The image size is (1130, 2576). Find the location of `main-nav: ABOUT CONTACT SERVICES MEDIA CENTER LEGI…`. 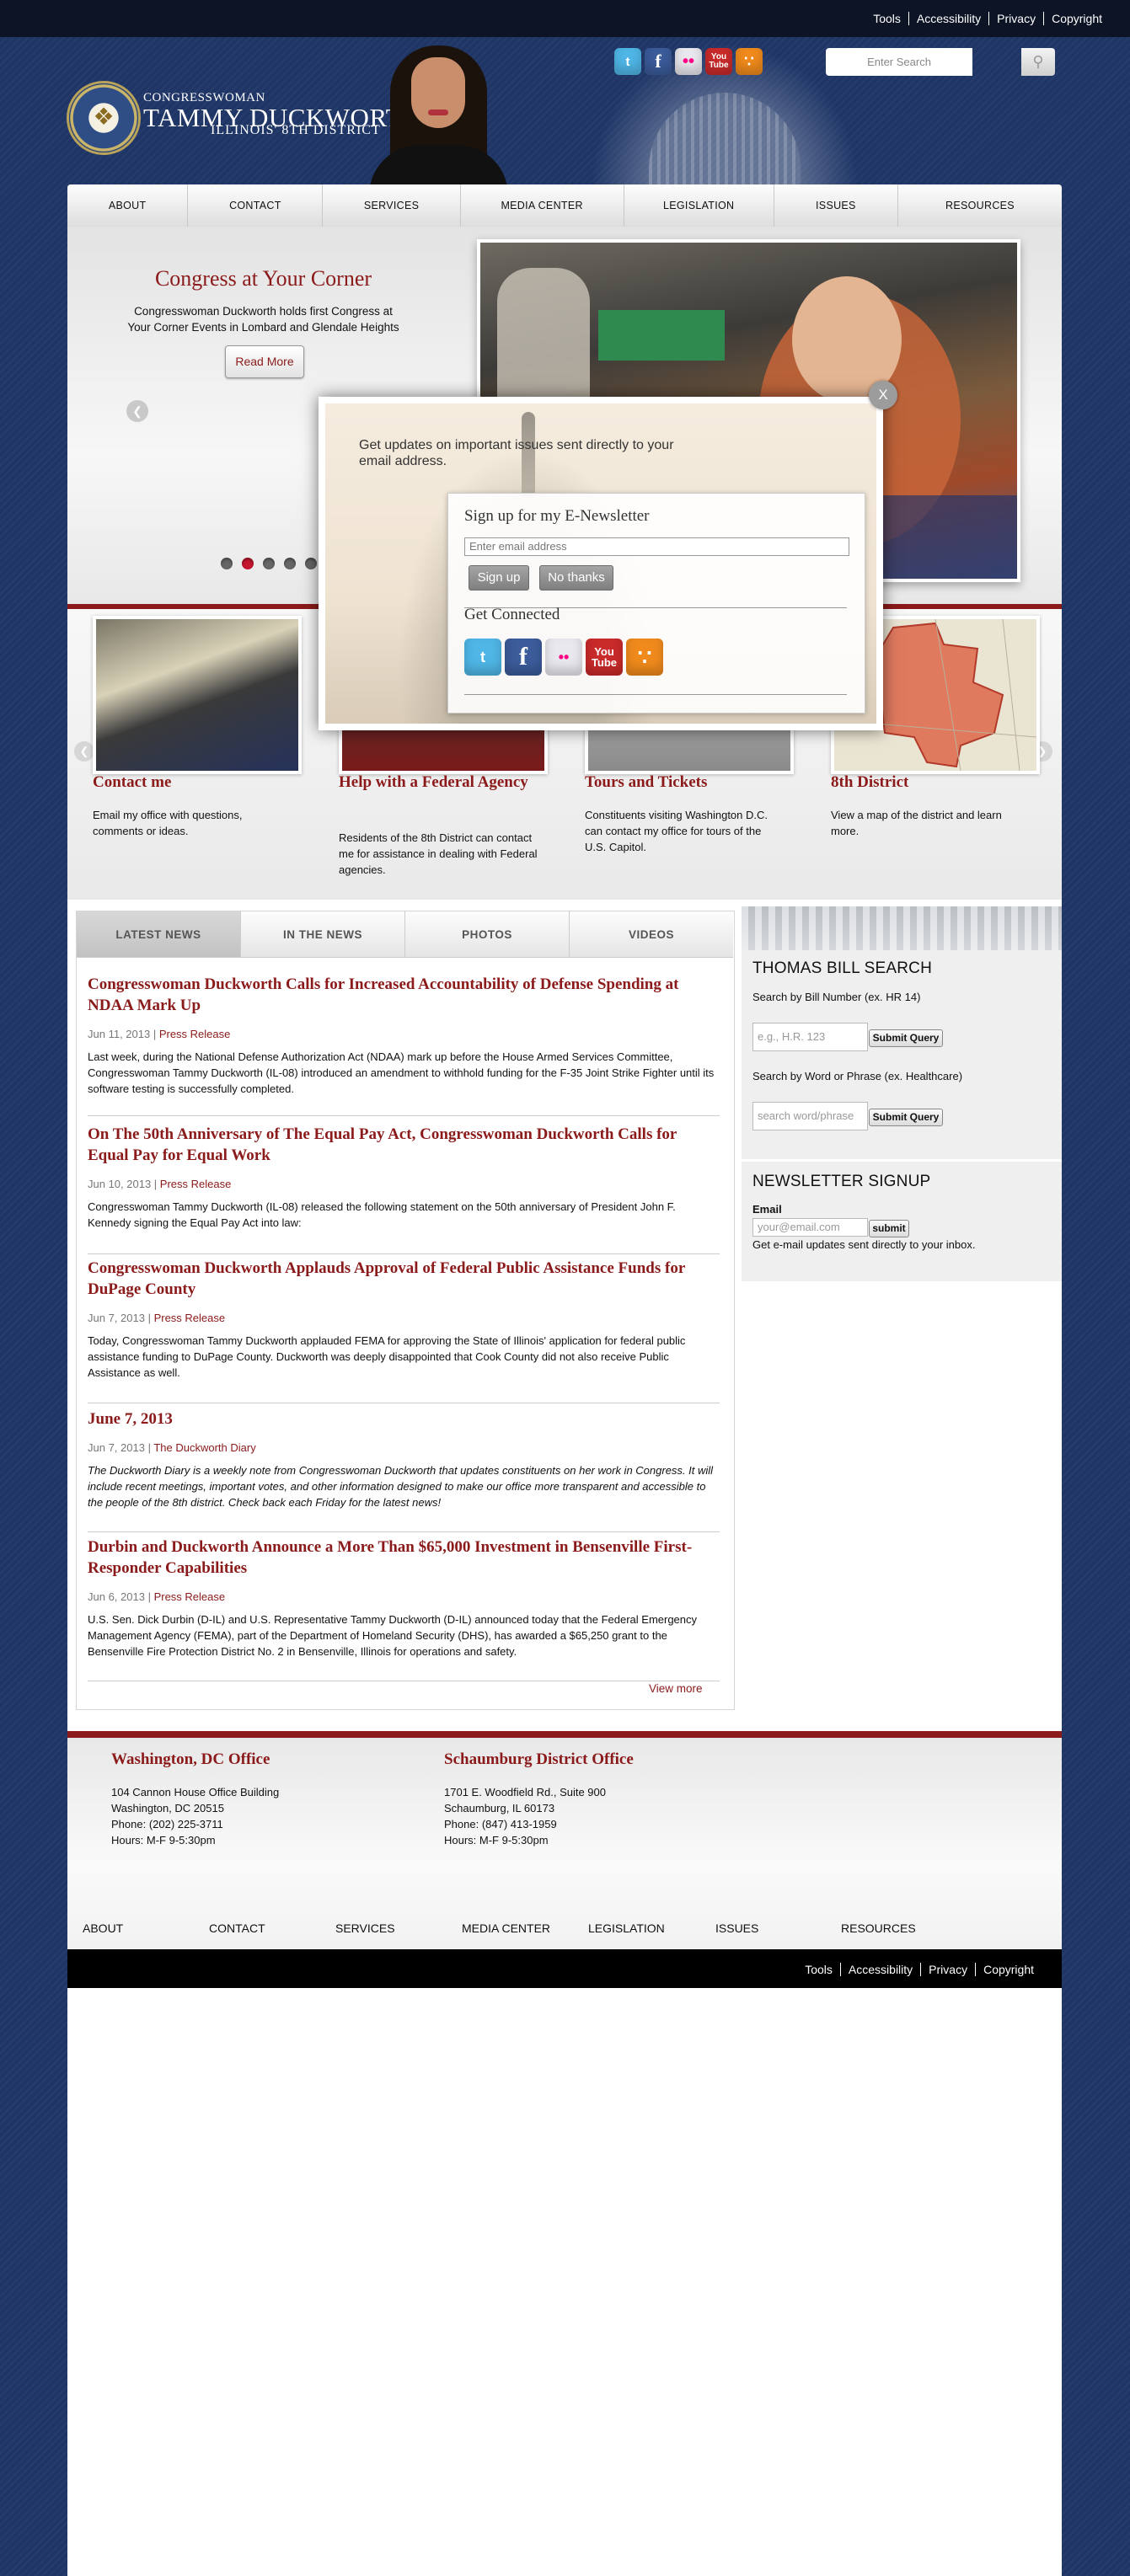

main-nav: ABOUT CONTACT SERVICES MEDIA CENTER LEGI… is located at coordinates (564, 205).